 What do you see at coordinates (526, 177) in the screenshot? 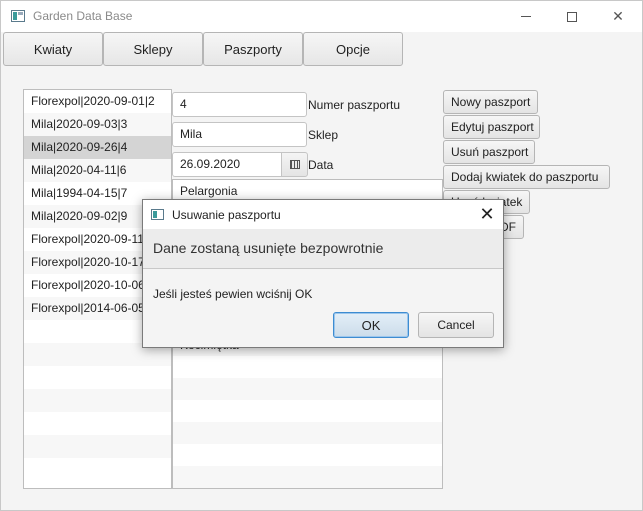
I see `add-flower-to-passport-button: Dodaj kwiatek do paszportu` at bounding box center [526, 177].